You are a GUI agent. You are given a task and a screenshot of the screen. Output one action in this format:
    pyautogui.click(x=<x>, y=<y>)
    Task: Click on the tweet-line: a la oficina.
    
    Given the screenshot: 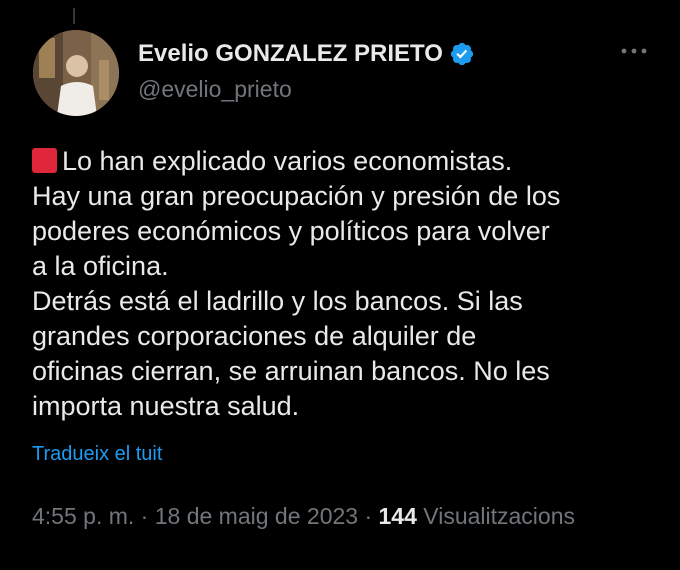 What is the action you would take?
    pyautogui.click(x=100, y=266)
    